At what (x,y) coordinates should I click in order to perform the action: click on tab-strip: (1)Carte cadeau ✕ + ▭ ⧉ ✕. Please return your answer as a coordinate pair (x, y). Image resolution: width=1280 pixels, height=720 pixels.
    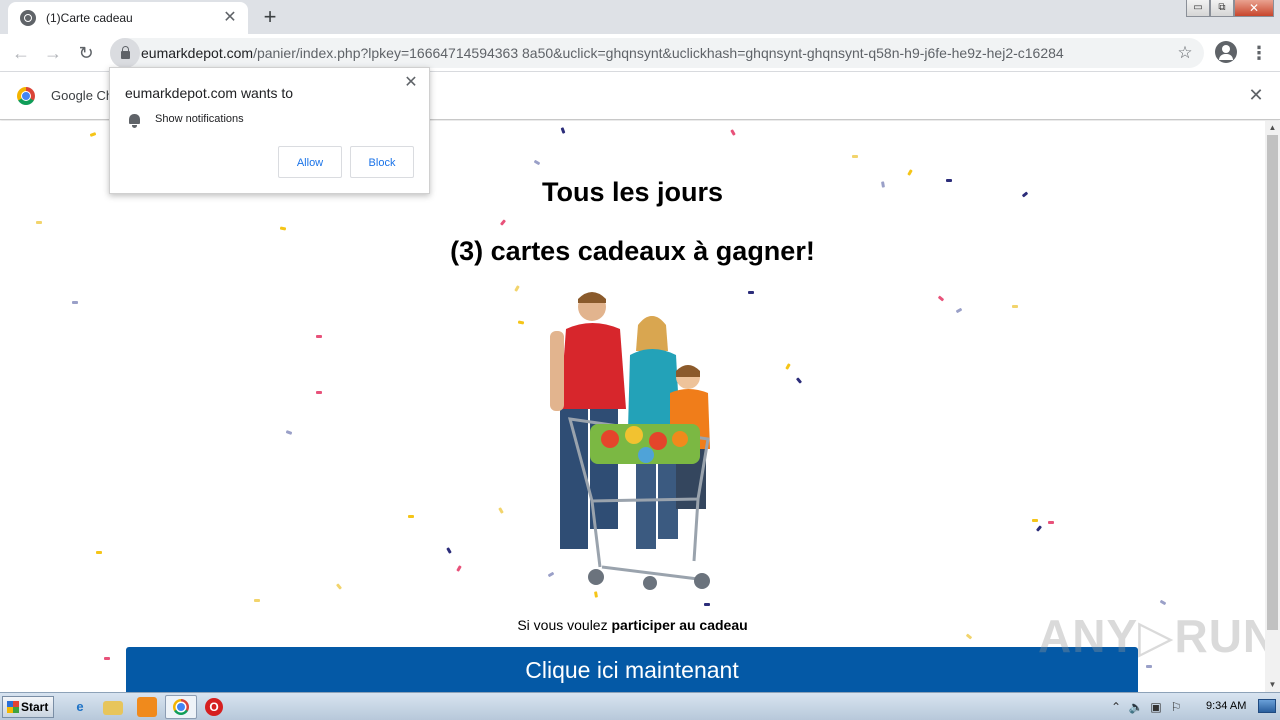
    Looking at the image, I should click on (640, 17).